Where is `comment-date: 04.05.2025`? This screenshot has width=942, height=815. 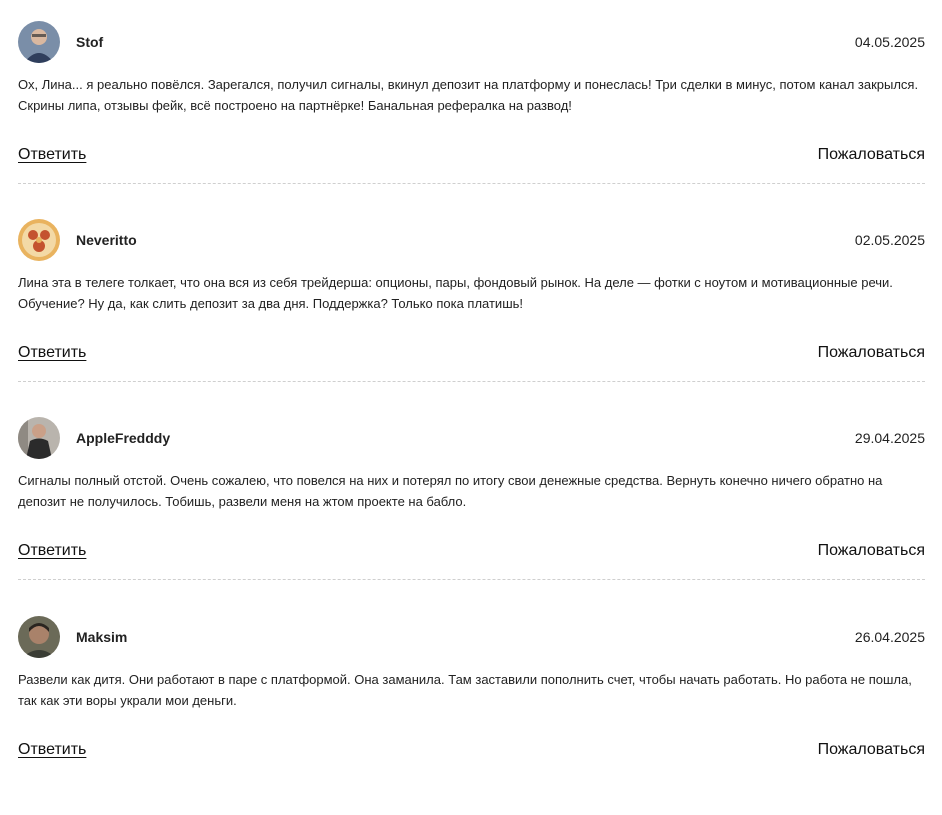
comment-date: 04.05.2025 is located at coordinates (889, 42).